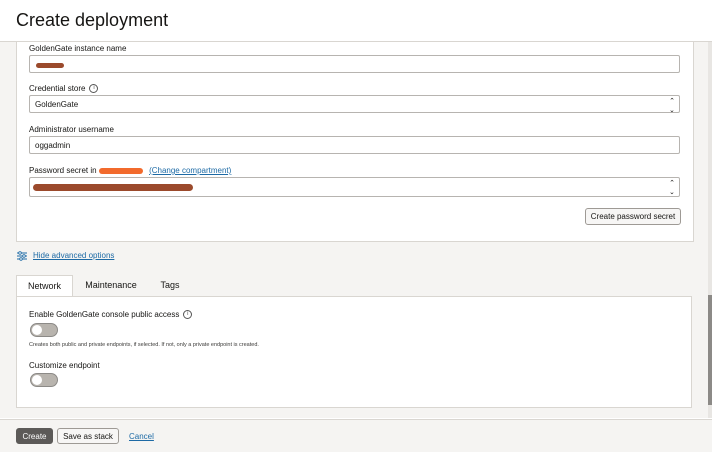  What do you see at coordinates (71, 129) in the screenshot?
I see `admin-username-label: Administrator username` at bounding box center [71, 129].